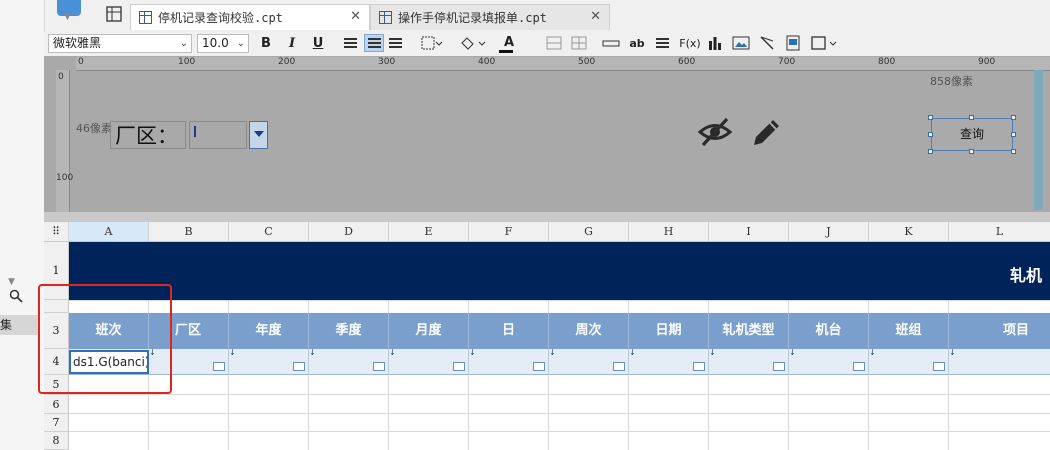 The height and width of the screenshot is (450, 1050). I want to click on data-cell-g4: ↓, so click(589, 362).